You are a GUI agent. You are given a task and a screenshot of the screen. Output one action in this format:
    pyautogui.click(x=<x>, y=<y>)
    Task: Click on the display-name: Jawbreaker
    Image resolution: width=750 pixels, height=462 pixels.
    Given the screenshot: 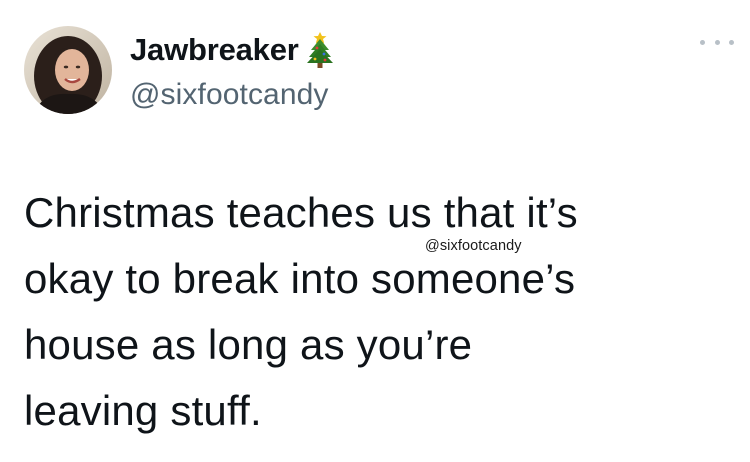 What is the action you would take?
    pyautogui.click(x=214, y=50)
    